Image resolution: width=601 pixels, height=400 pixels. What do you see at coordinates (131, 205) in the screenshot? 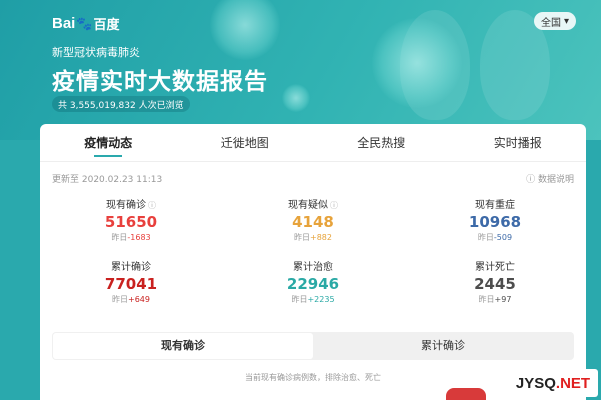
I see `stat-label: 现有确诊 ⓘ` at bounding box center [131, 205].